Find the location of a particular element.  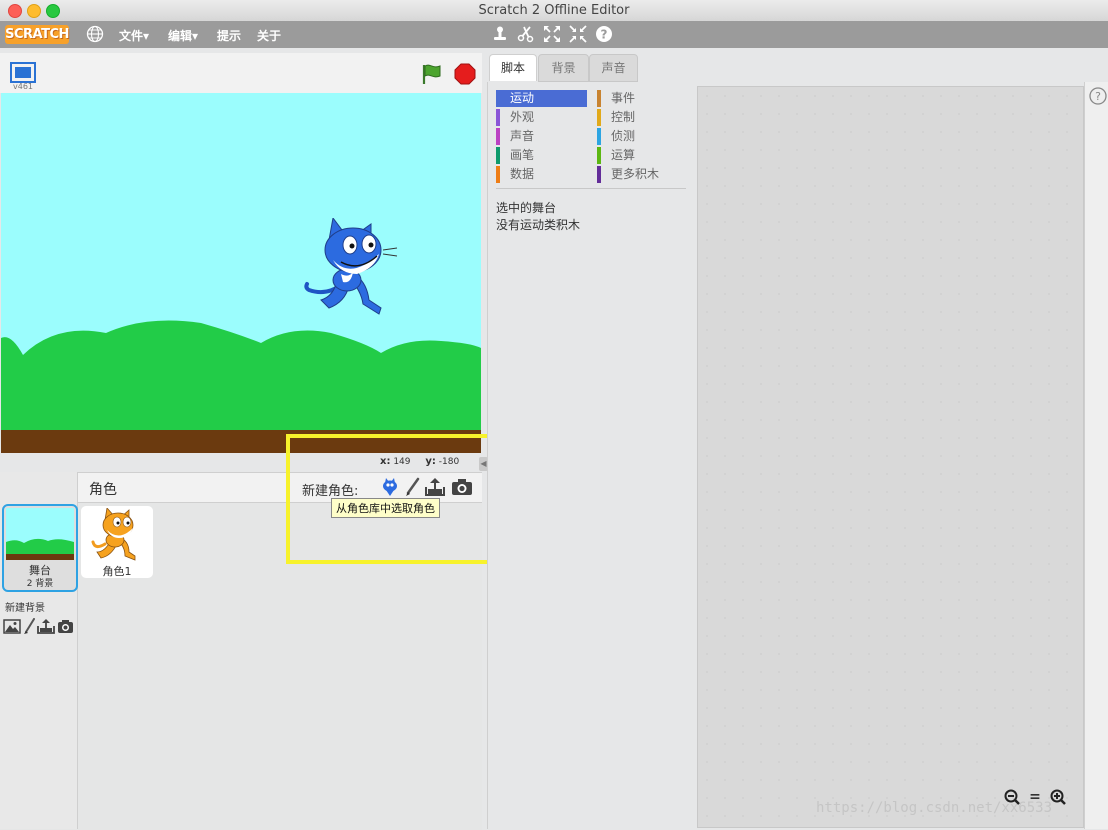

sprites-title: 角色 is located at coordinates (103, 490).